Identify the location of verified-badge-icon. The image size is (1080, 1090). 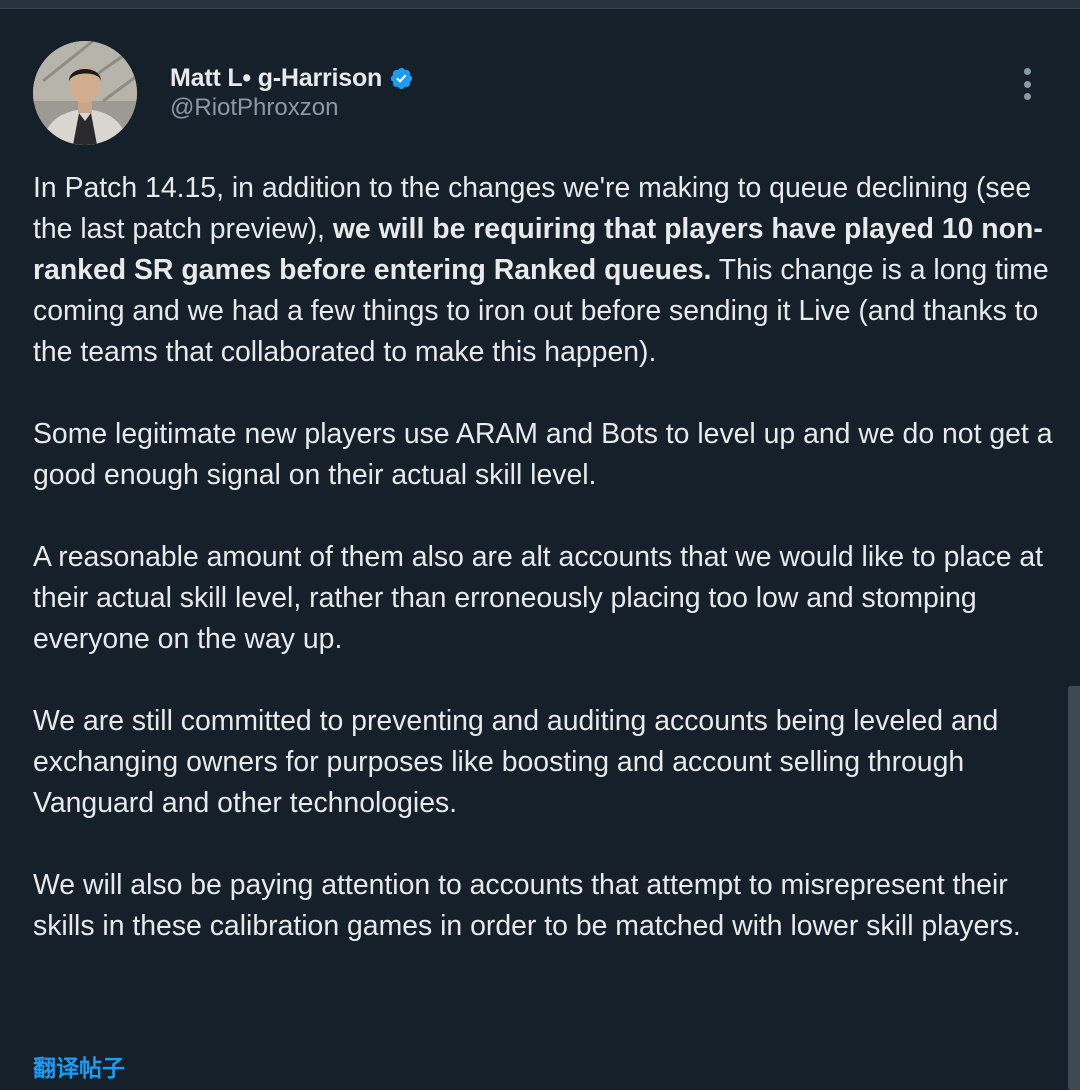
(401, 78).